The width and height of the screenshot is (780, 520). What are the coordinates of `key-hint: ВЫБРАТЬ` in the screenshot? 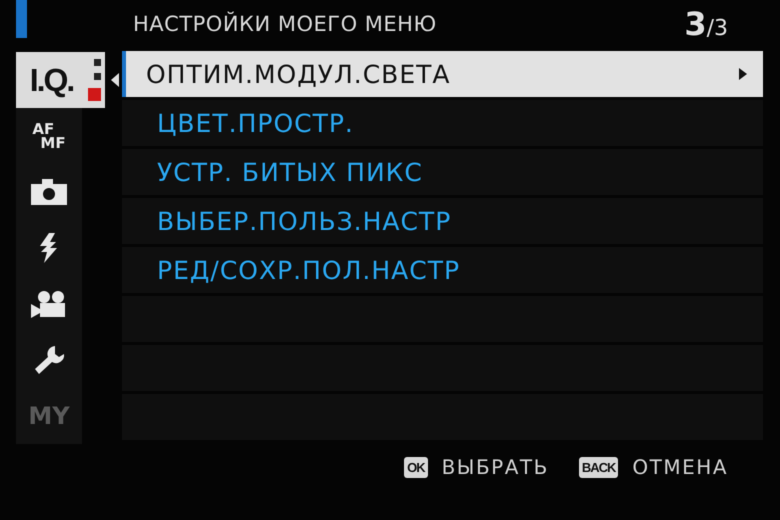 It's located at (495, 467).